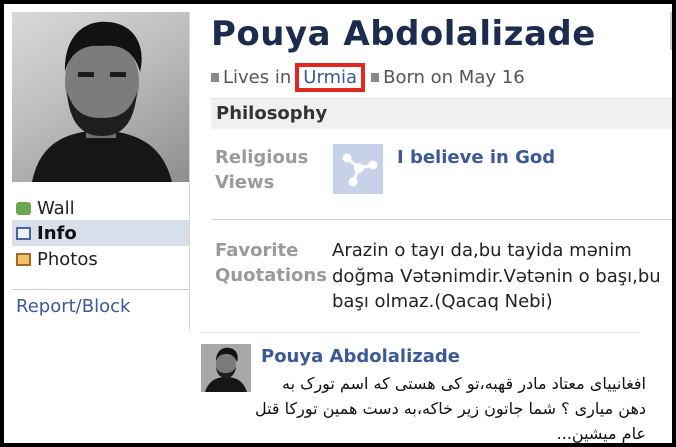 The width and height of the screenshot is (676, 447). What do you see at coordinates (100, 208) in the screenshot?
I see `nav-wall: Wall` at bounding box center [100, 208].